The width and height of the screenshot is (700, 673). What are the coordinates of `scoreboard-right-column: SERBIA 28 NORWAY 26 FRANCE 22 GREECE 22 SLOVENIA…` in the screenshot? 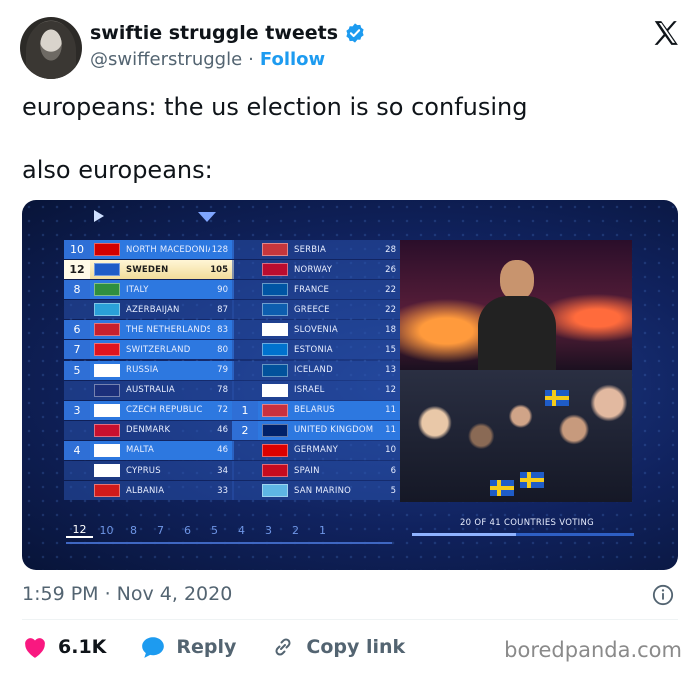 It's located at (317, 370).